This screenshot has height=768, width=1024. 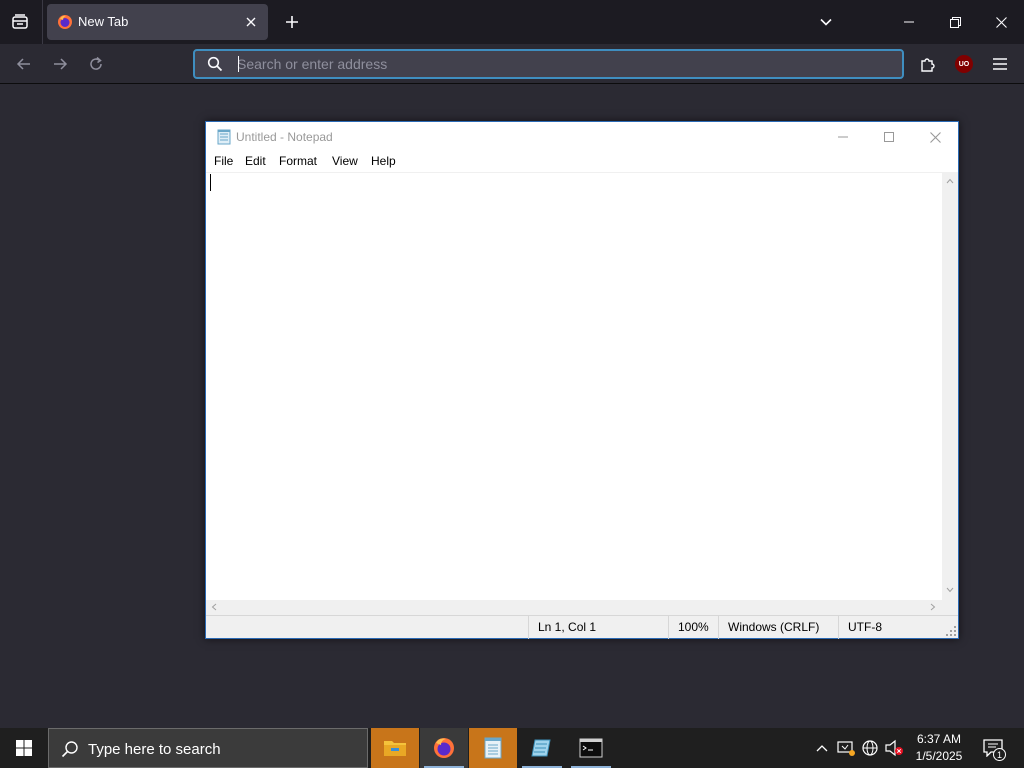 I want to click on status-zoom: 100%, so click(x=693, y=627).